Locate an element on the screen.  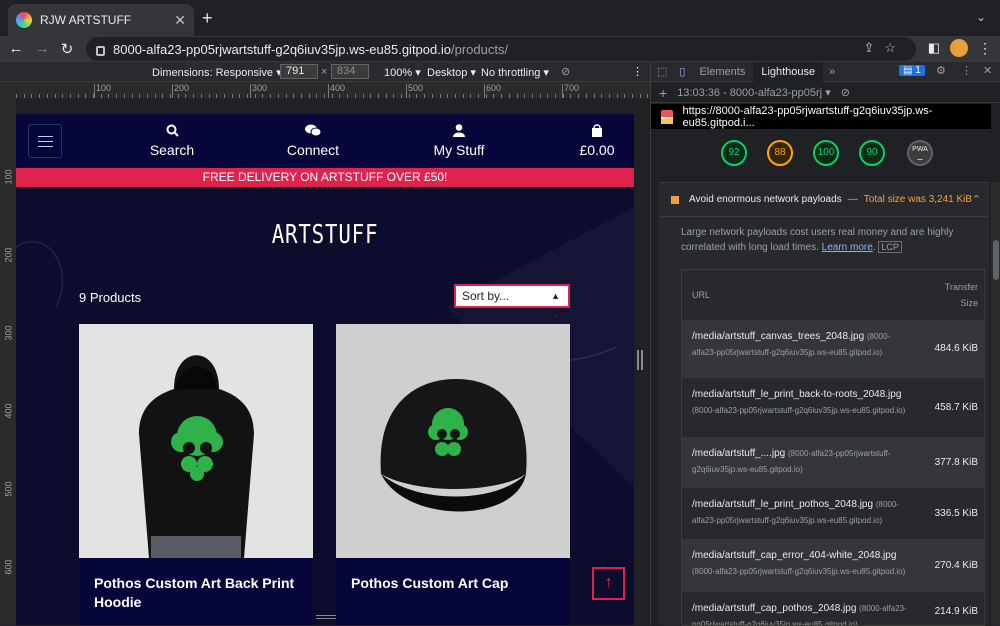
learn-more-link: Learn more is located at coordinates (847, 247).